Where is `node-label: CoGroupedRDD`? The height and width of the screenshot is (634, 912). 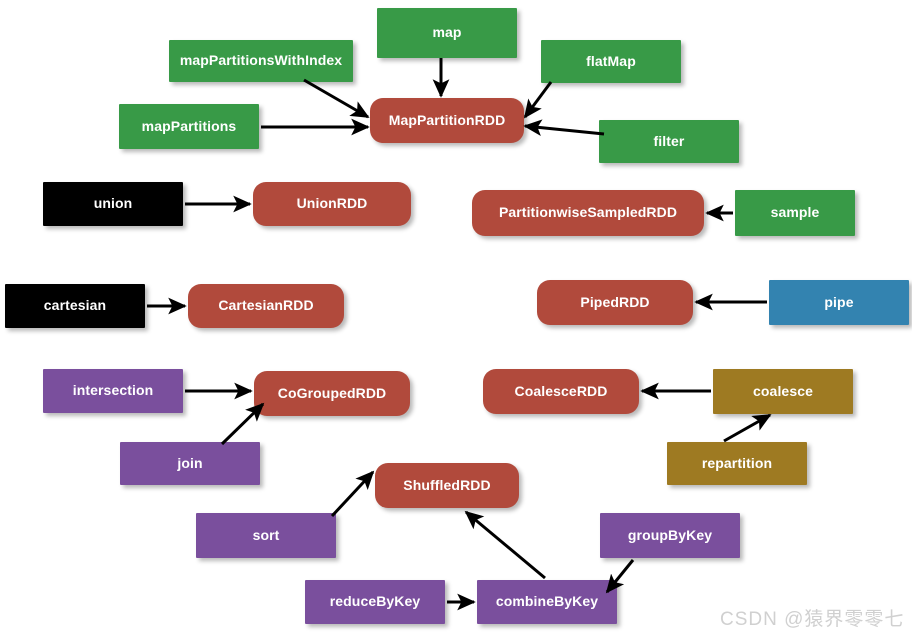
node-label: CoGroupedRDD is located at coordinates (332, 392).